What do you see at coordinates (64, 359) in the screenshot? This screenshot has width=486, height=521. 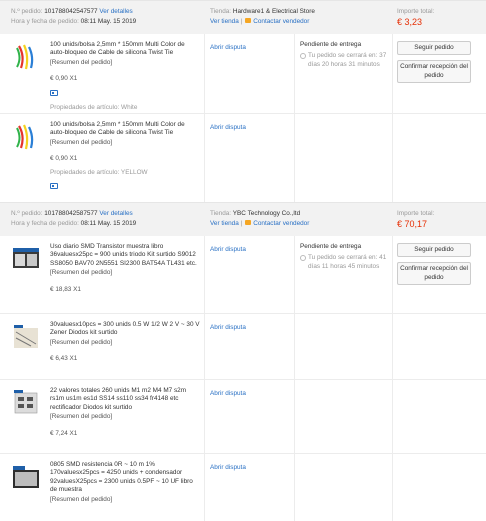 I see `item-price: € 6,43 X1` at bounding box center [64, 359].